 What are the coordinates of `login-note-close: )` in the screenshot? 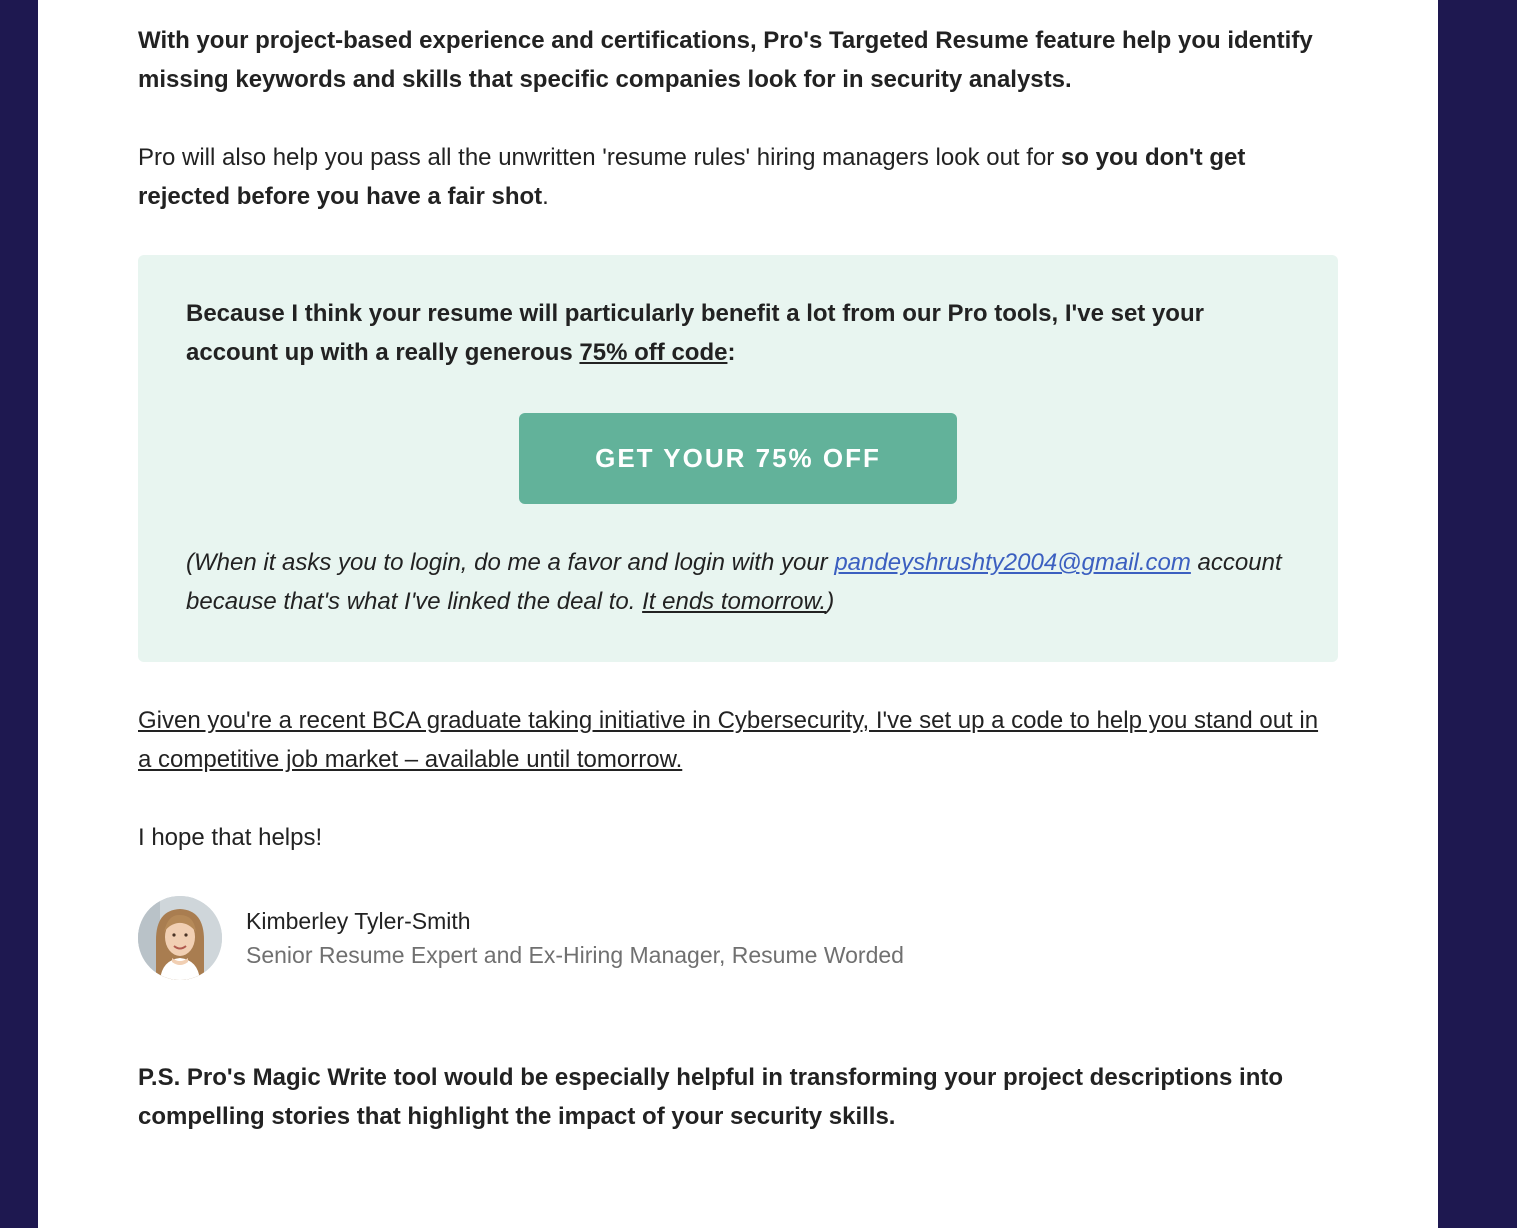 It's located at (830, 601).